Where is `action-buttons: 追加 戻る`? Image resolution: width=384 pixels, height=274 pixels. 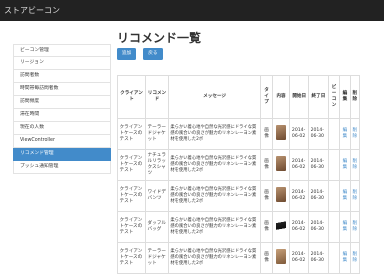
action-buttons: 追加 戻る is located at coordinates (250, 54).